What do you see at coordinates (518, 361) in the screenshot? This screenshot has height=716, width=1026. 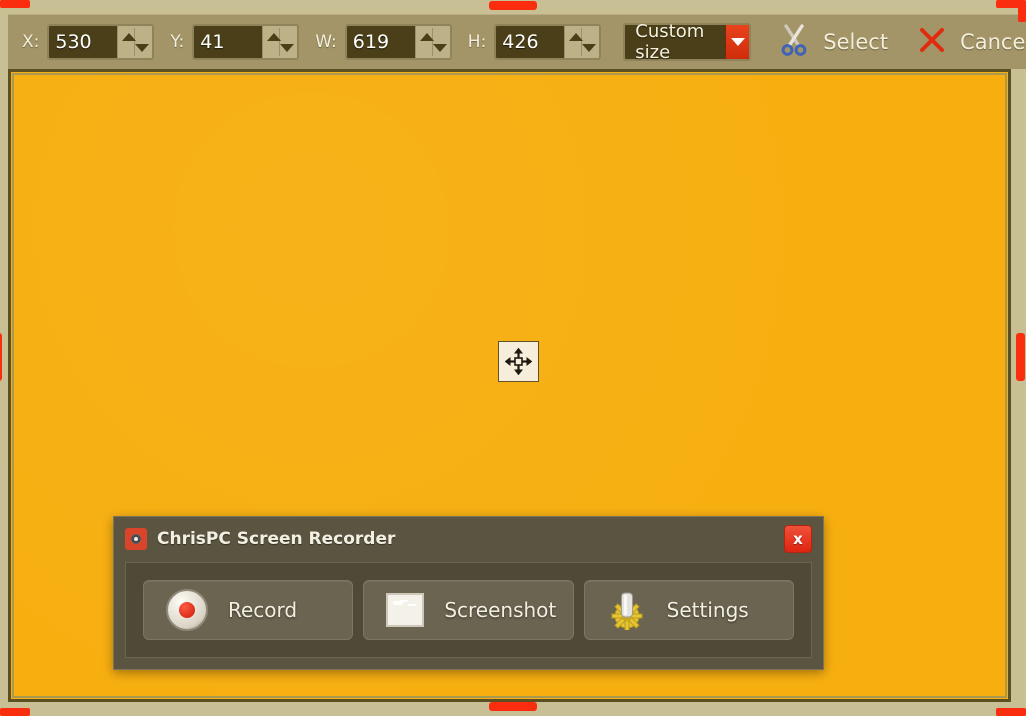 I see `move-arrows-icon` at bounding box center [518, 361].